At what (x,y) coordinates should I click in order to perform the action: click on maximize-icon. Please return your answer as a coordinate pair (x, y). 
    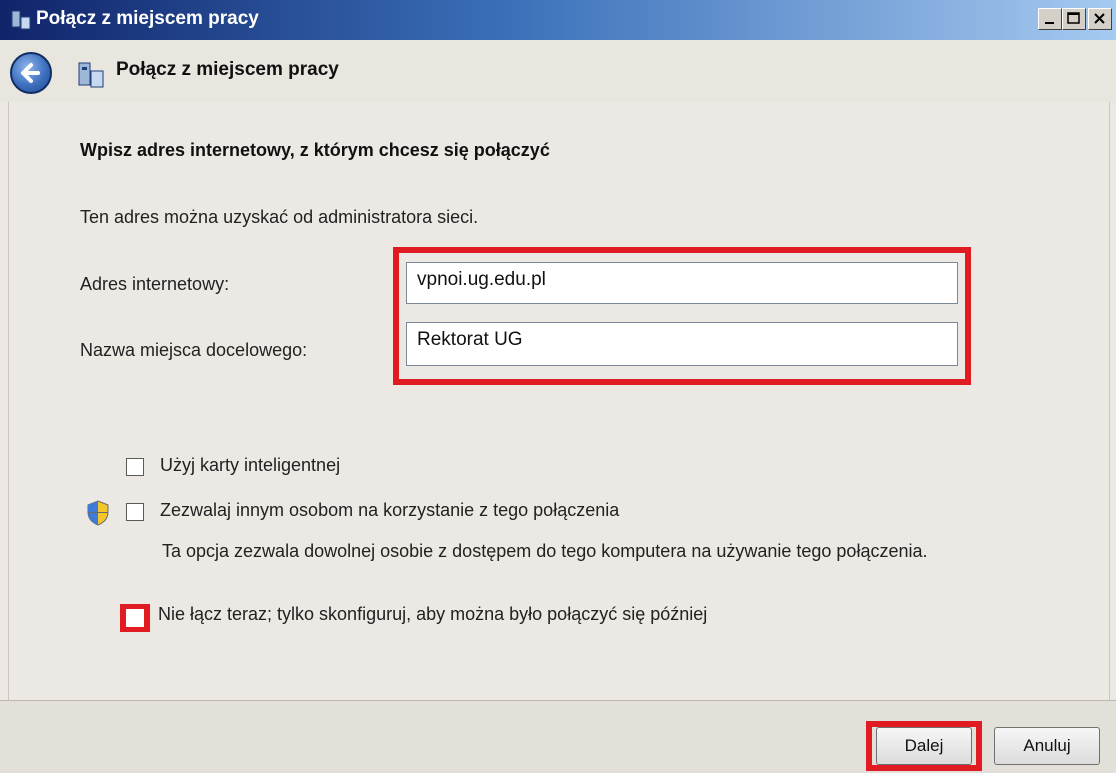
    Looking at the image, I should click on (1073, 18).